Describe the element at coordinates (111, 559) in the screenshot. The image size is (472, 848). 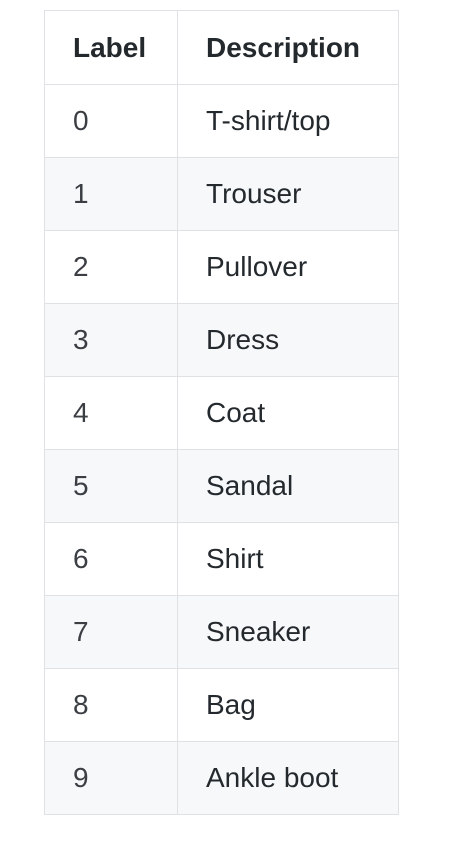
I see `label-cell: 6` at that location.